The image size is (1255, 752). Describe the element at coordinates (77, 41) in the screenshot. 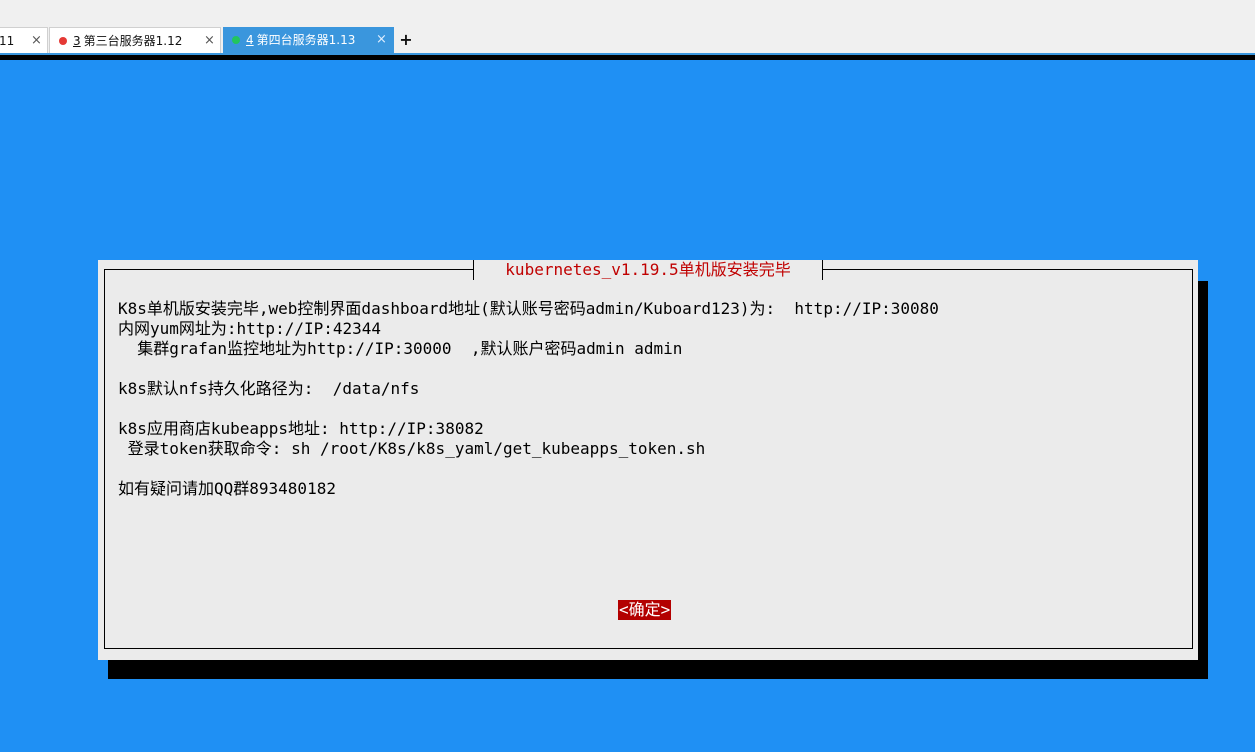

I see `tab-number: 3` at that location.